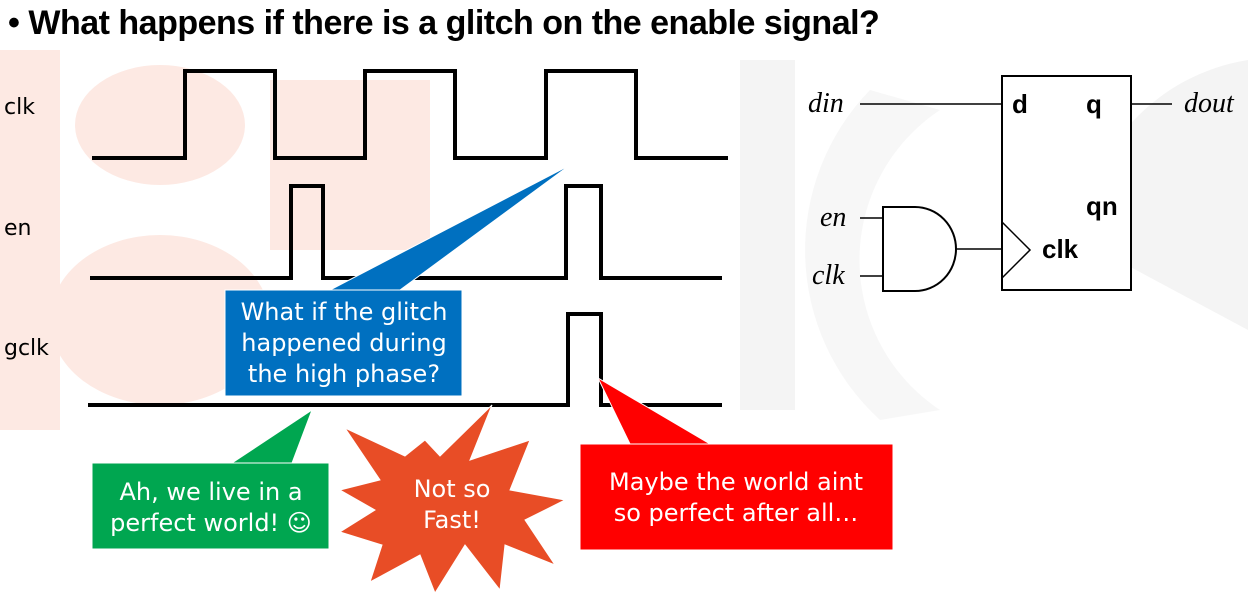 The width and height of the screenshot is (1248, 593). Describe the element at coordinates (1060, 249) in the screenshot. I see `ff-clk-label: clk` at that location.